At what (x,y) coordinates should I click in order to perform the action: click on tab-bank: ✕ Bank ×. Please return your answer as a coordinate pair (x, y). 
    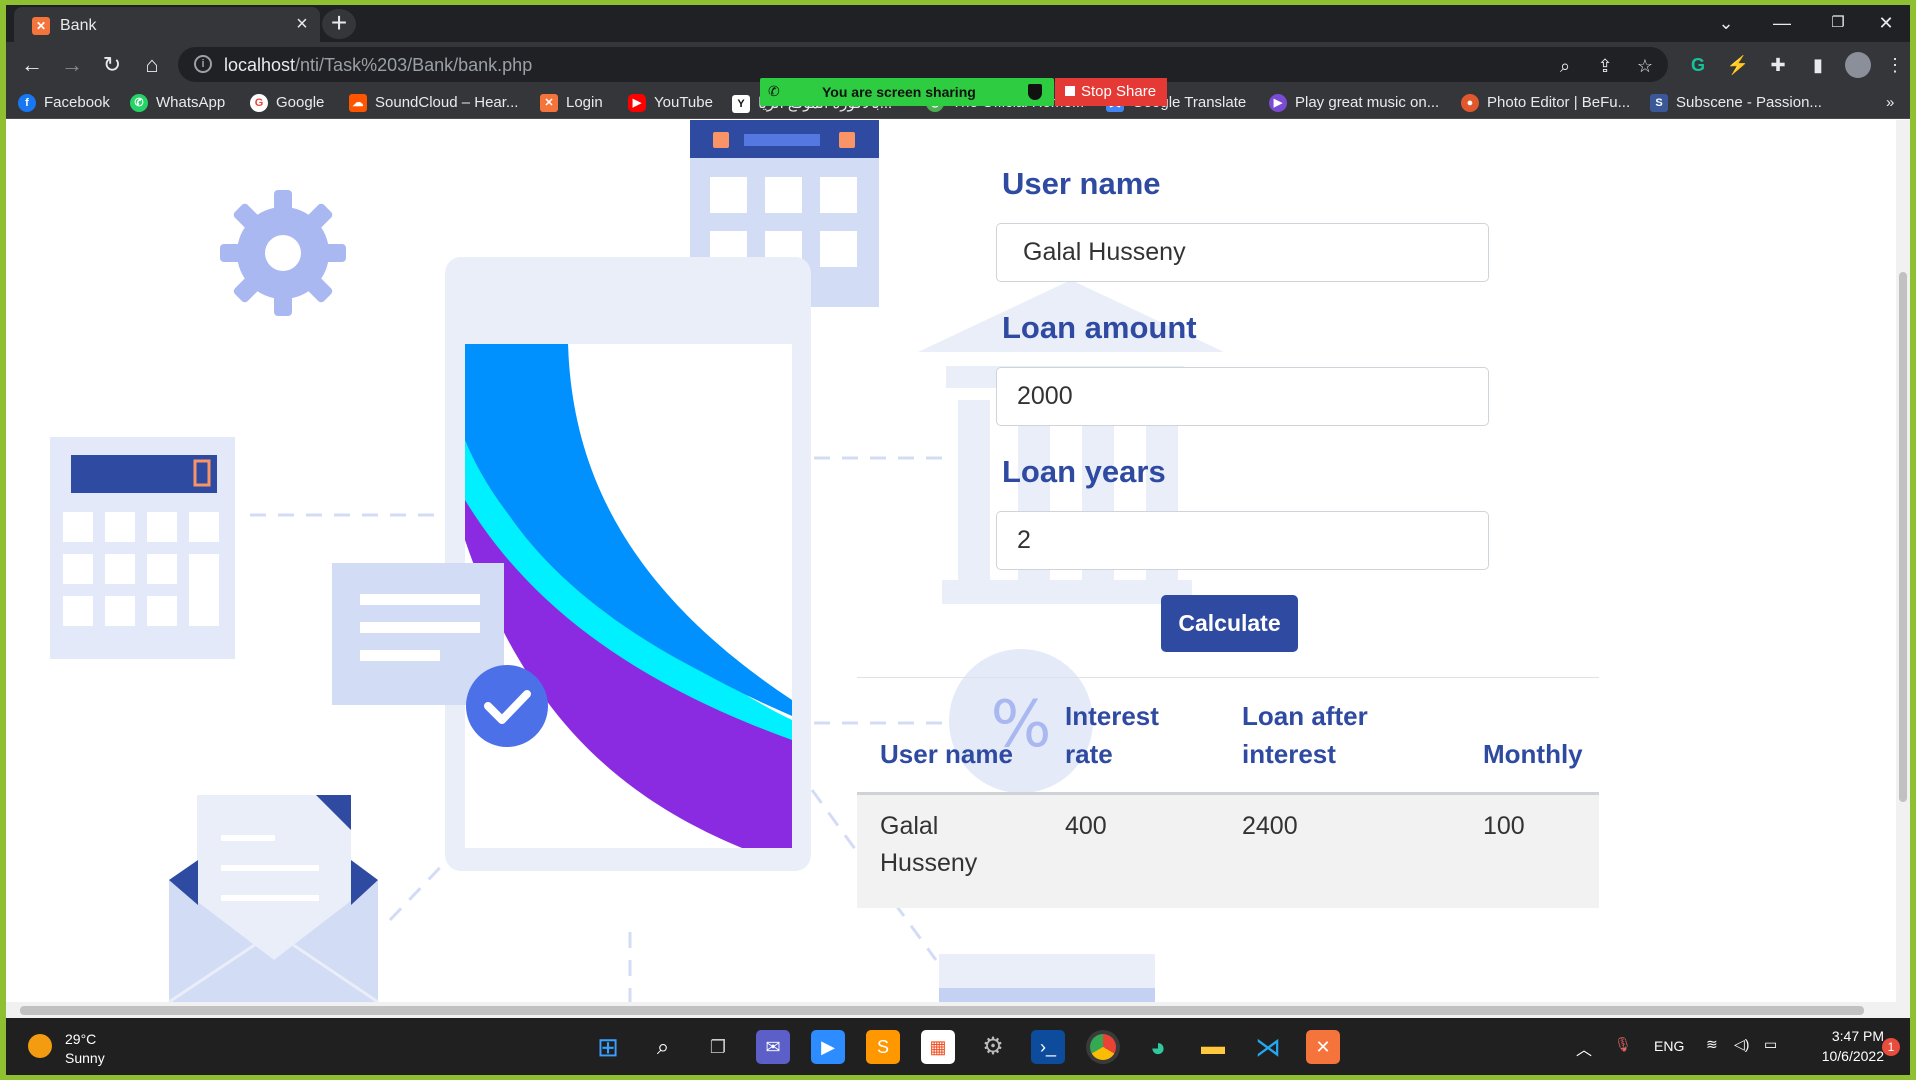
    Looking at the image, I should click on (167, 24).